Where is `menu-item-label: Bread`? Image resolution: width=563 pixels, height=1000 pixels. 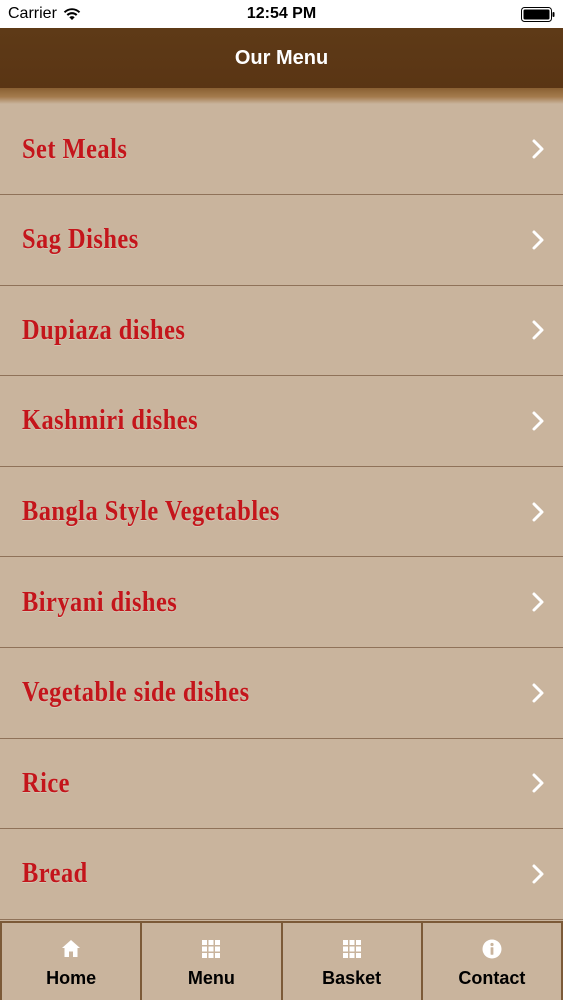
menu-item-label: Bread is located at coordinates (55, 873).